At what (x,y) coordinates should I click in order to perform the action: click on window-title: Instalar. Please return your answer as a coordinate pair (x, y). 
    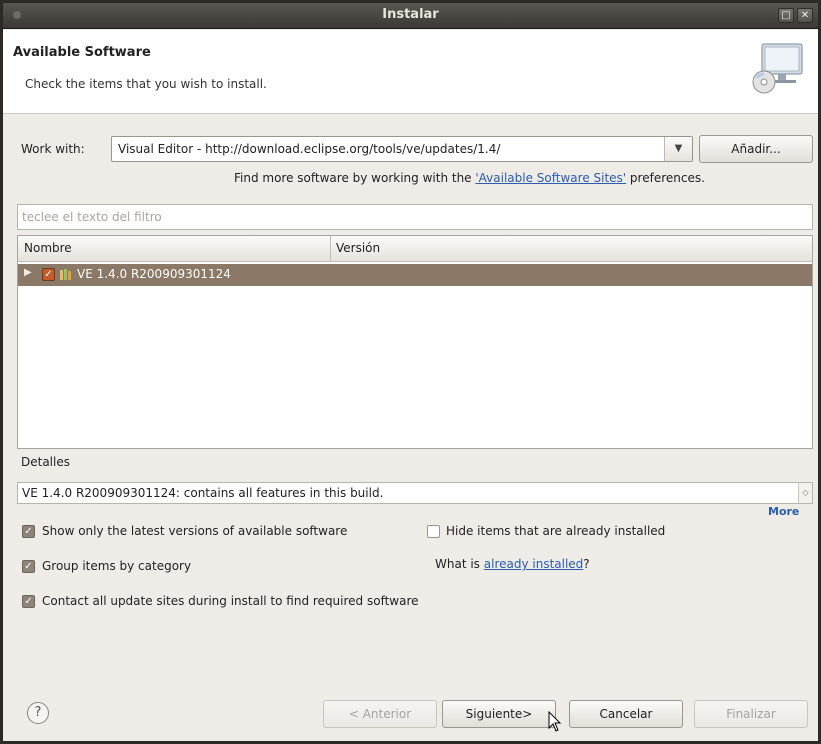
    Looking at the image, I should click on (410, 14).